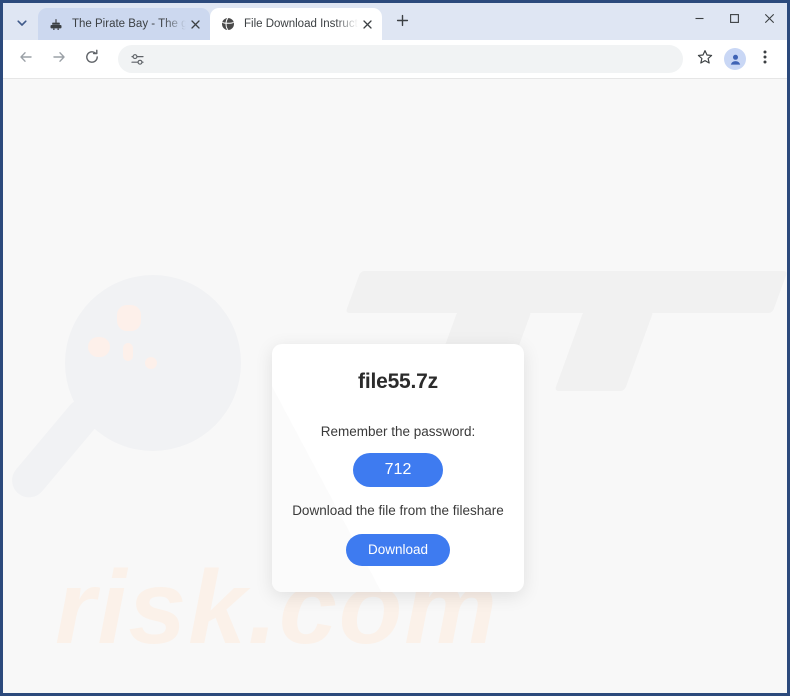 The width and height of the screenshot is (790, 696). Describe the element at coordinates (228, 24) in the screenshot. I see `globe-icon` at that location.